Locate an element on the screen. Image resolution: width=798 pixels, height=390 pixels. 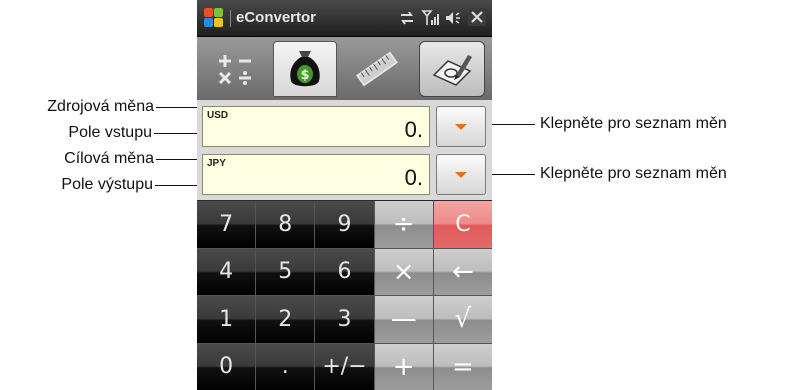
callout-target-currency: Cílová měna is located at coordinates (109, 158).